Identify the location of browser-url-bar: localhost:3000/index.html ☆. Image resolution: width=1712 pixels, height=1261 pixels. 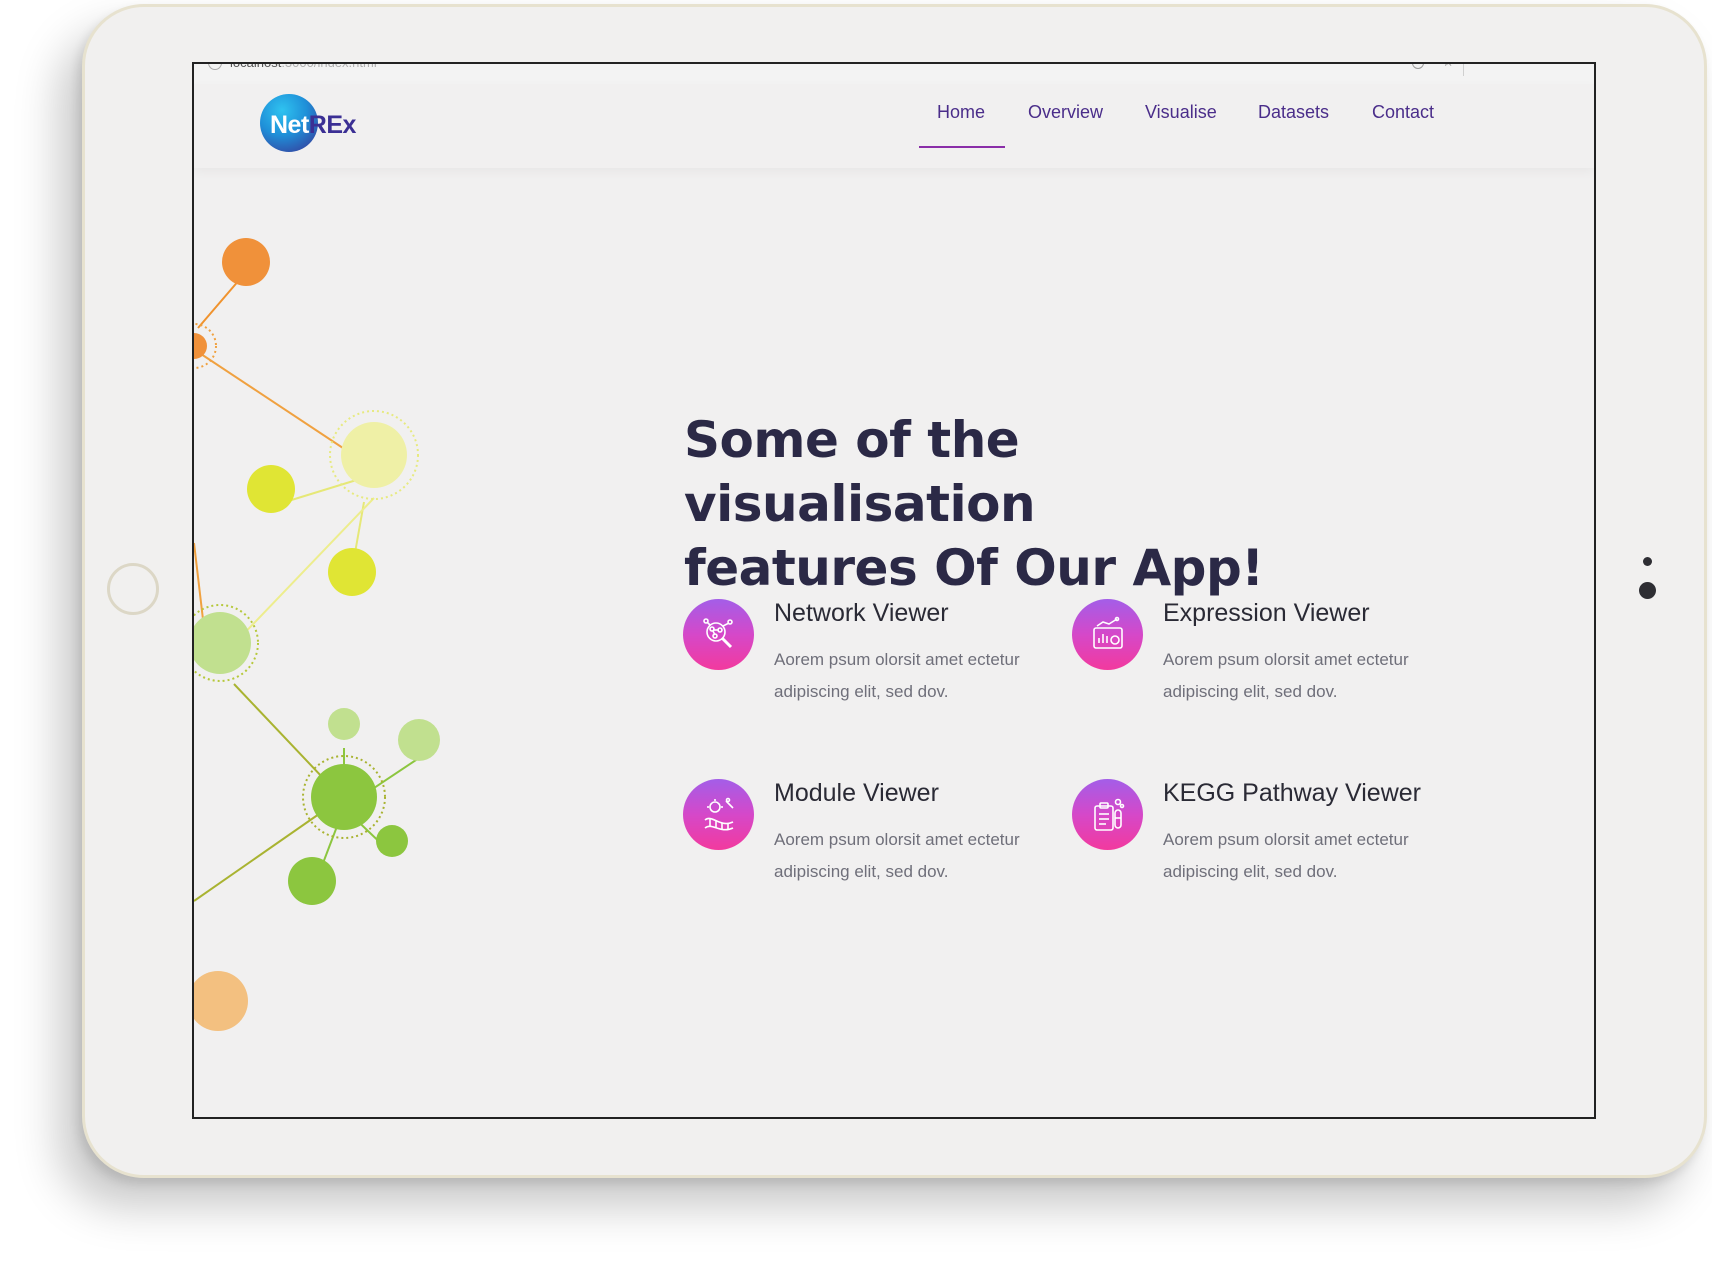
(894, 74).